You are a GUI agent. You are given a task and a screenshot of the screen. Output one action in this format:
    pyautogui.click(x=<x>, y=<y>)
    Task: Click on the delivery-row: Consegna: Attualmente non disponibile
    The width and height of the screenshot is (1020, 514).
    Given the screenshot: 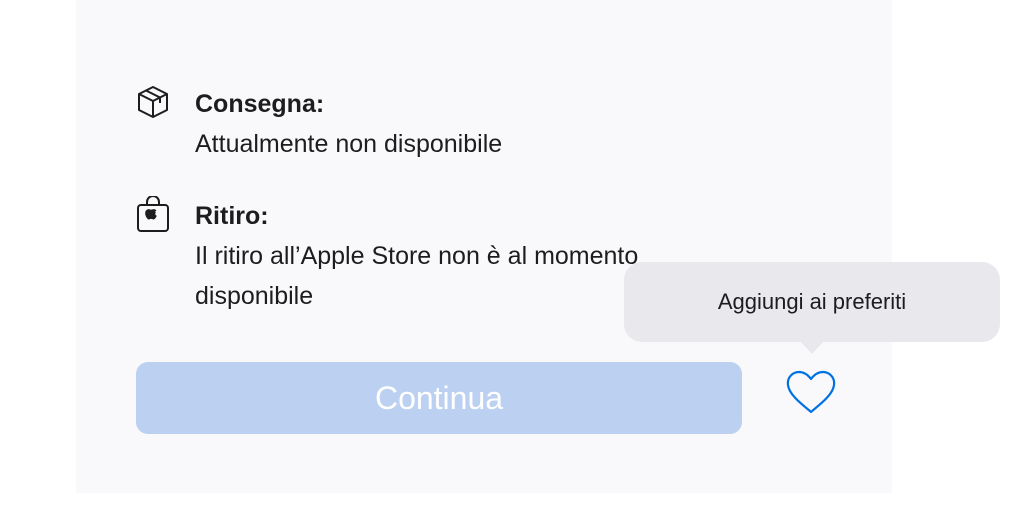 What is the action you would take?
    pyautogui.click(x=318, y=124)
    